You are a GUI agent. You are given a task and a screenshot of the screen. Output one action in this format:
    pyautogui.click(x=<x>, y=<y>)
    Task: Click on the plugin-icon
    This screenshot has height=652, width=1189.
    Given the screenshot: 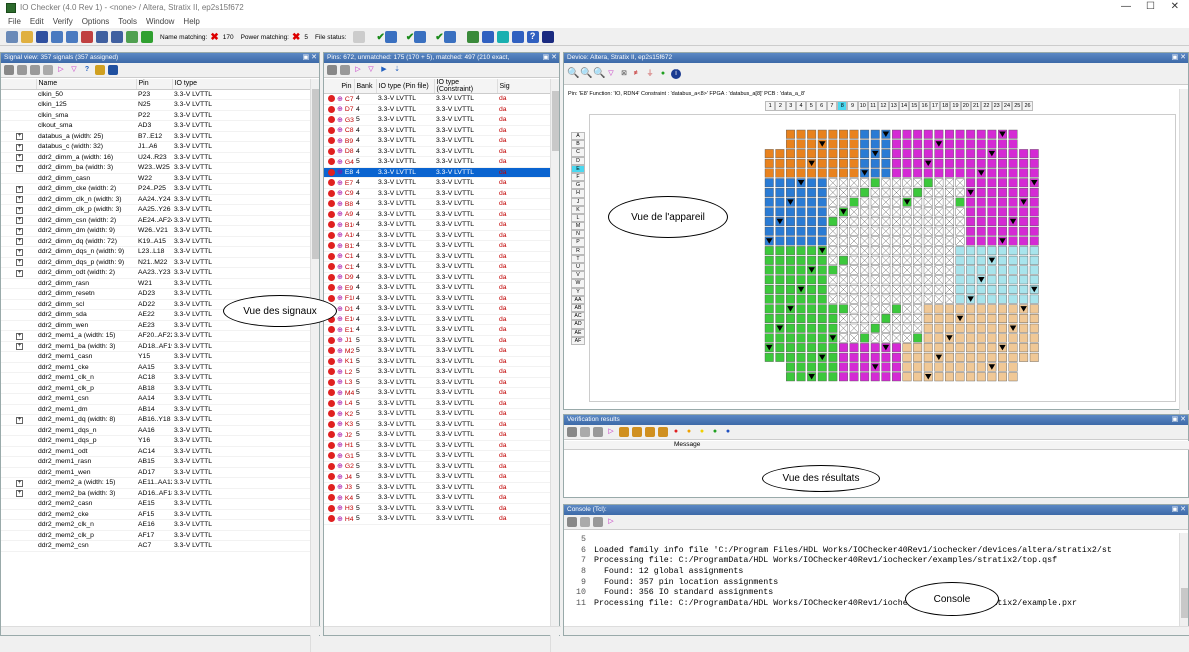 What is the action you would take?
    pyautogui.click(x=132, y=37)
    